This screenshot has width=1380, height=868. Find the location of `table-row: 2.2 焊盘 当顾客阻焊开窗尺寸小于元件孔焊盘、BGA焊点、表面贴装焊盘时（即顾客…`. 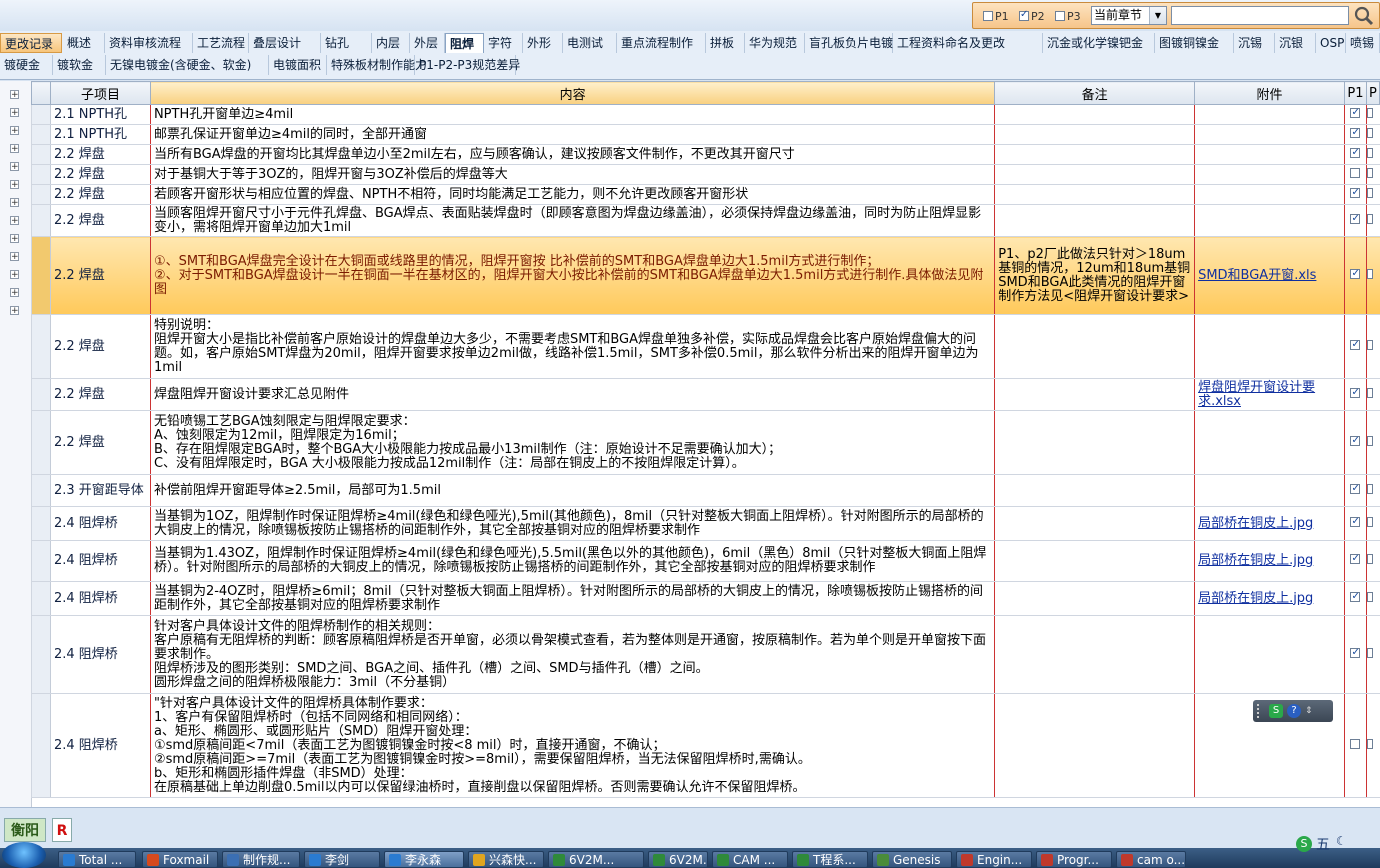

table-row: 2.2 焊盘 当顾客阻焊开窗尺寸小于元件孔焊盘、BGA焊点、表面贴装焊盘时（即顾客… is located at coordinates (705, 220).